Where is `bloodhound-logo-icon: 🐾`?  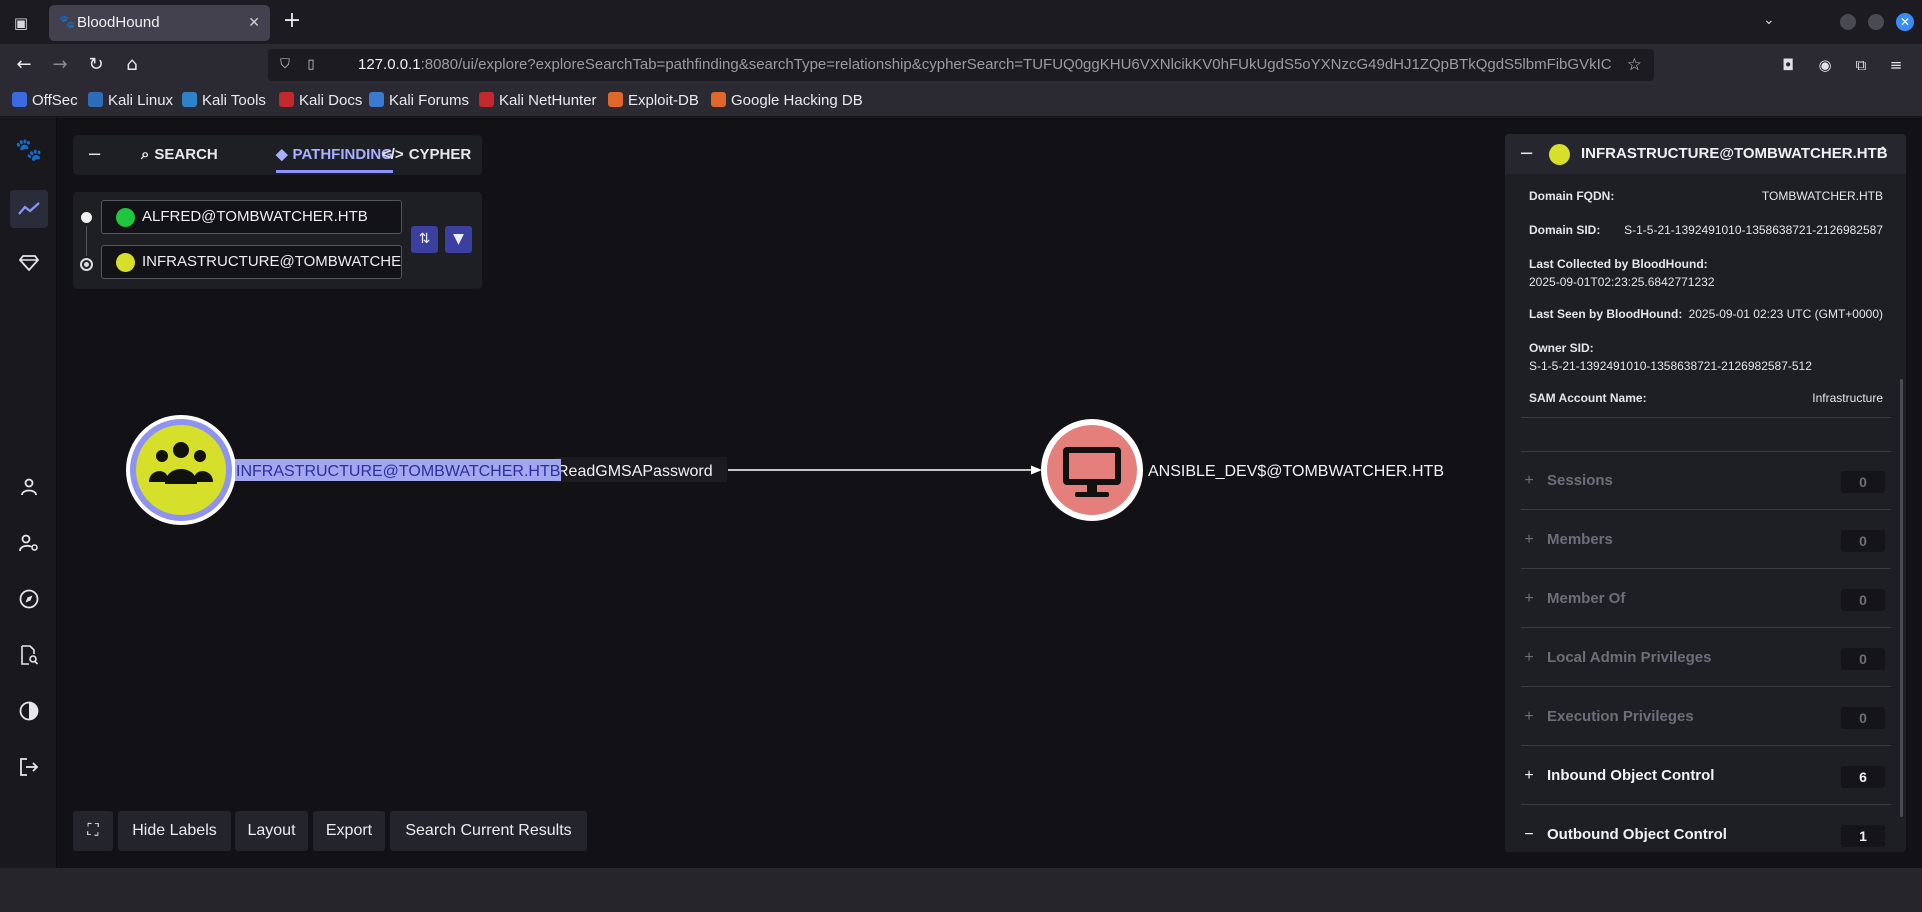
bloodhound-logo-icon: 🐾 is located at coordinates (29, 153).